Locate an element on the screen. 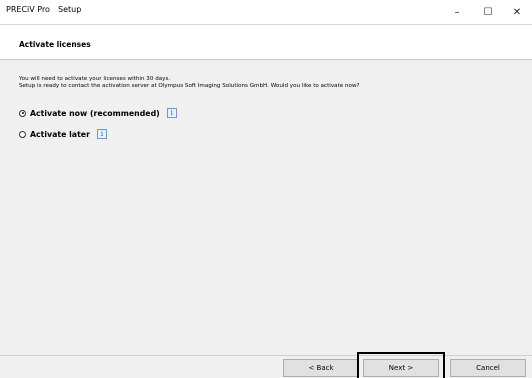 The width and height of the screenshot is (532, 378). close-button: ✕ is located at coordinates (517, 12).